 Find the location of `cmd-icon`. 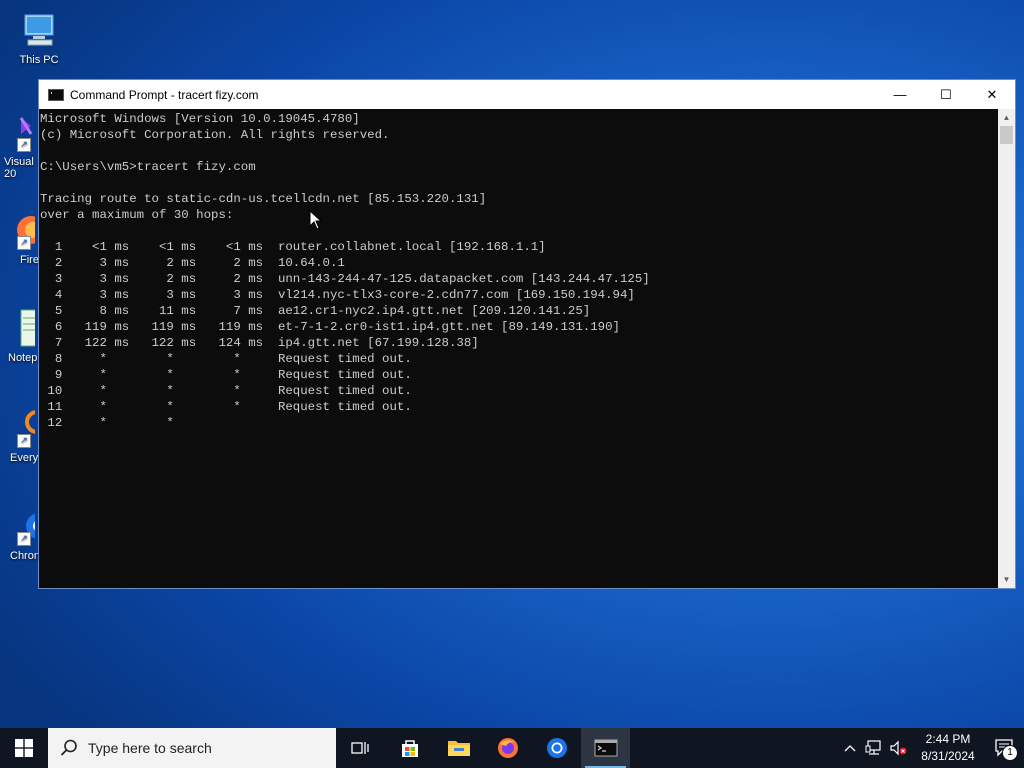

cmd-icon is located at coordinates (56, 94).